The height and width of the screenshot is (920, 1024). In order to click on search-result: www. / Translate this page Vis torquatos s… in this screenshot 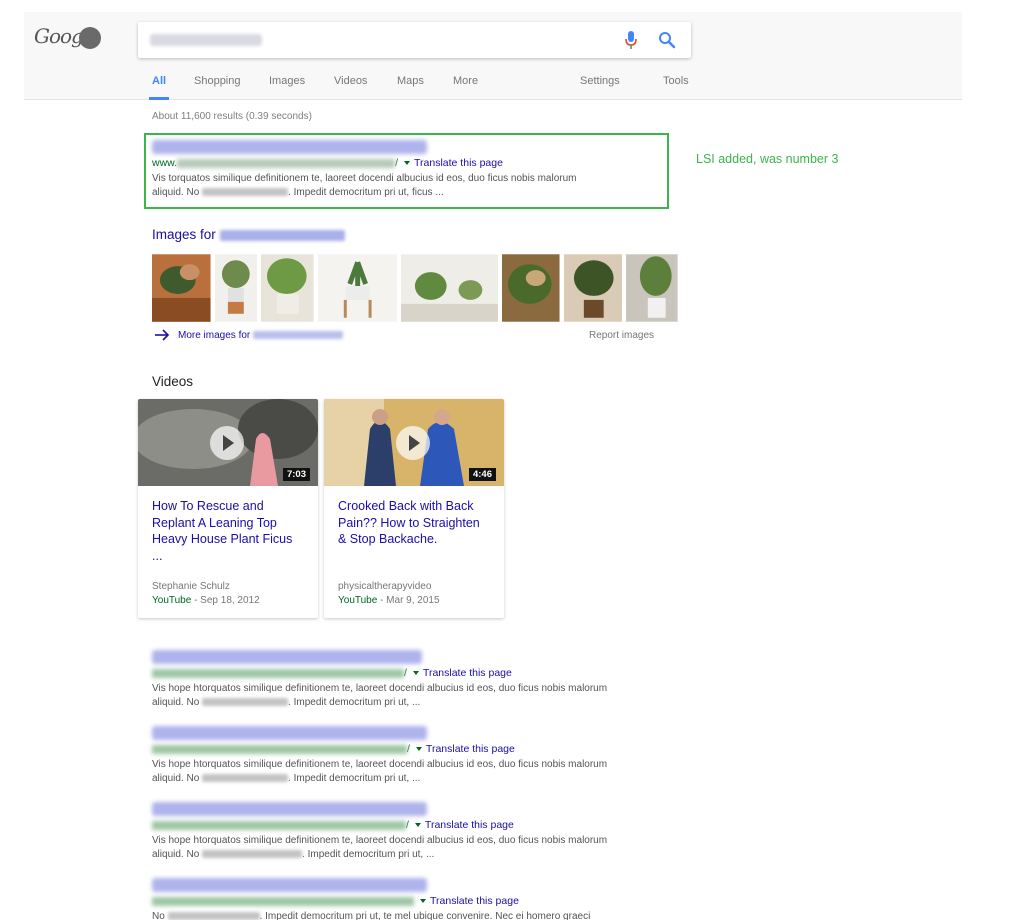, I will do `click(417, 169)`.